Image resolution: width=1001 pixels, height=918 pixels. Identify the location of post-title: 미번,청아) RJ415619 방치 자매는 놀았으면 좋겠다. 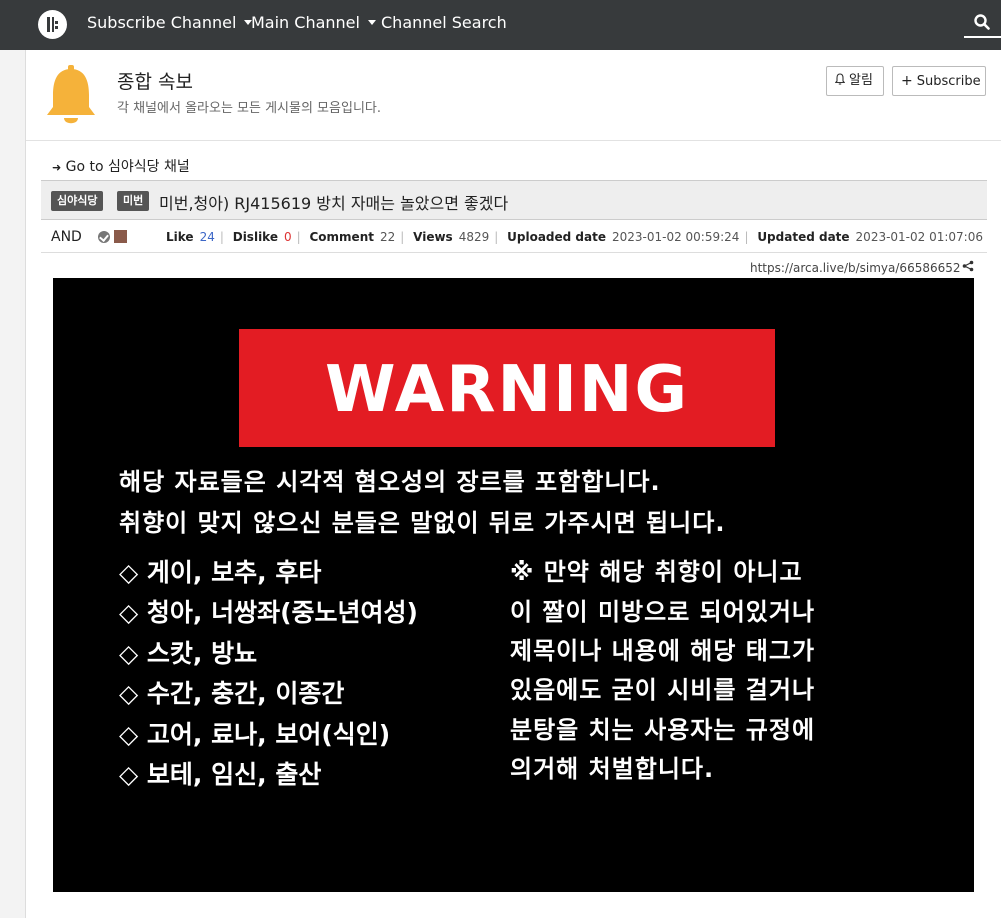
(334, 203).